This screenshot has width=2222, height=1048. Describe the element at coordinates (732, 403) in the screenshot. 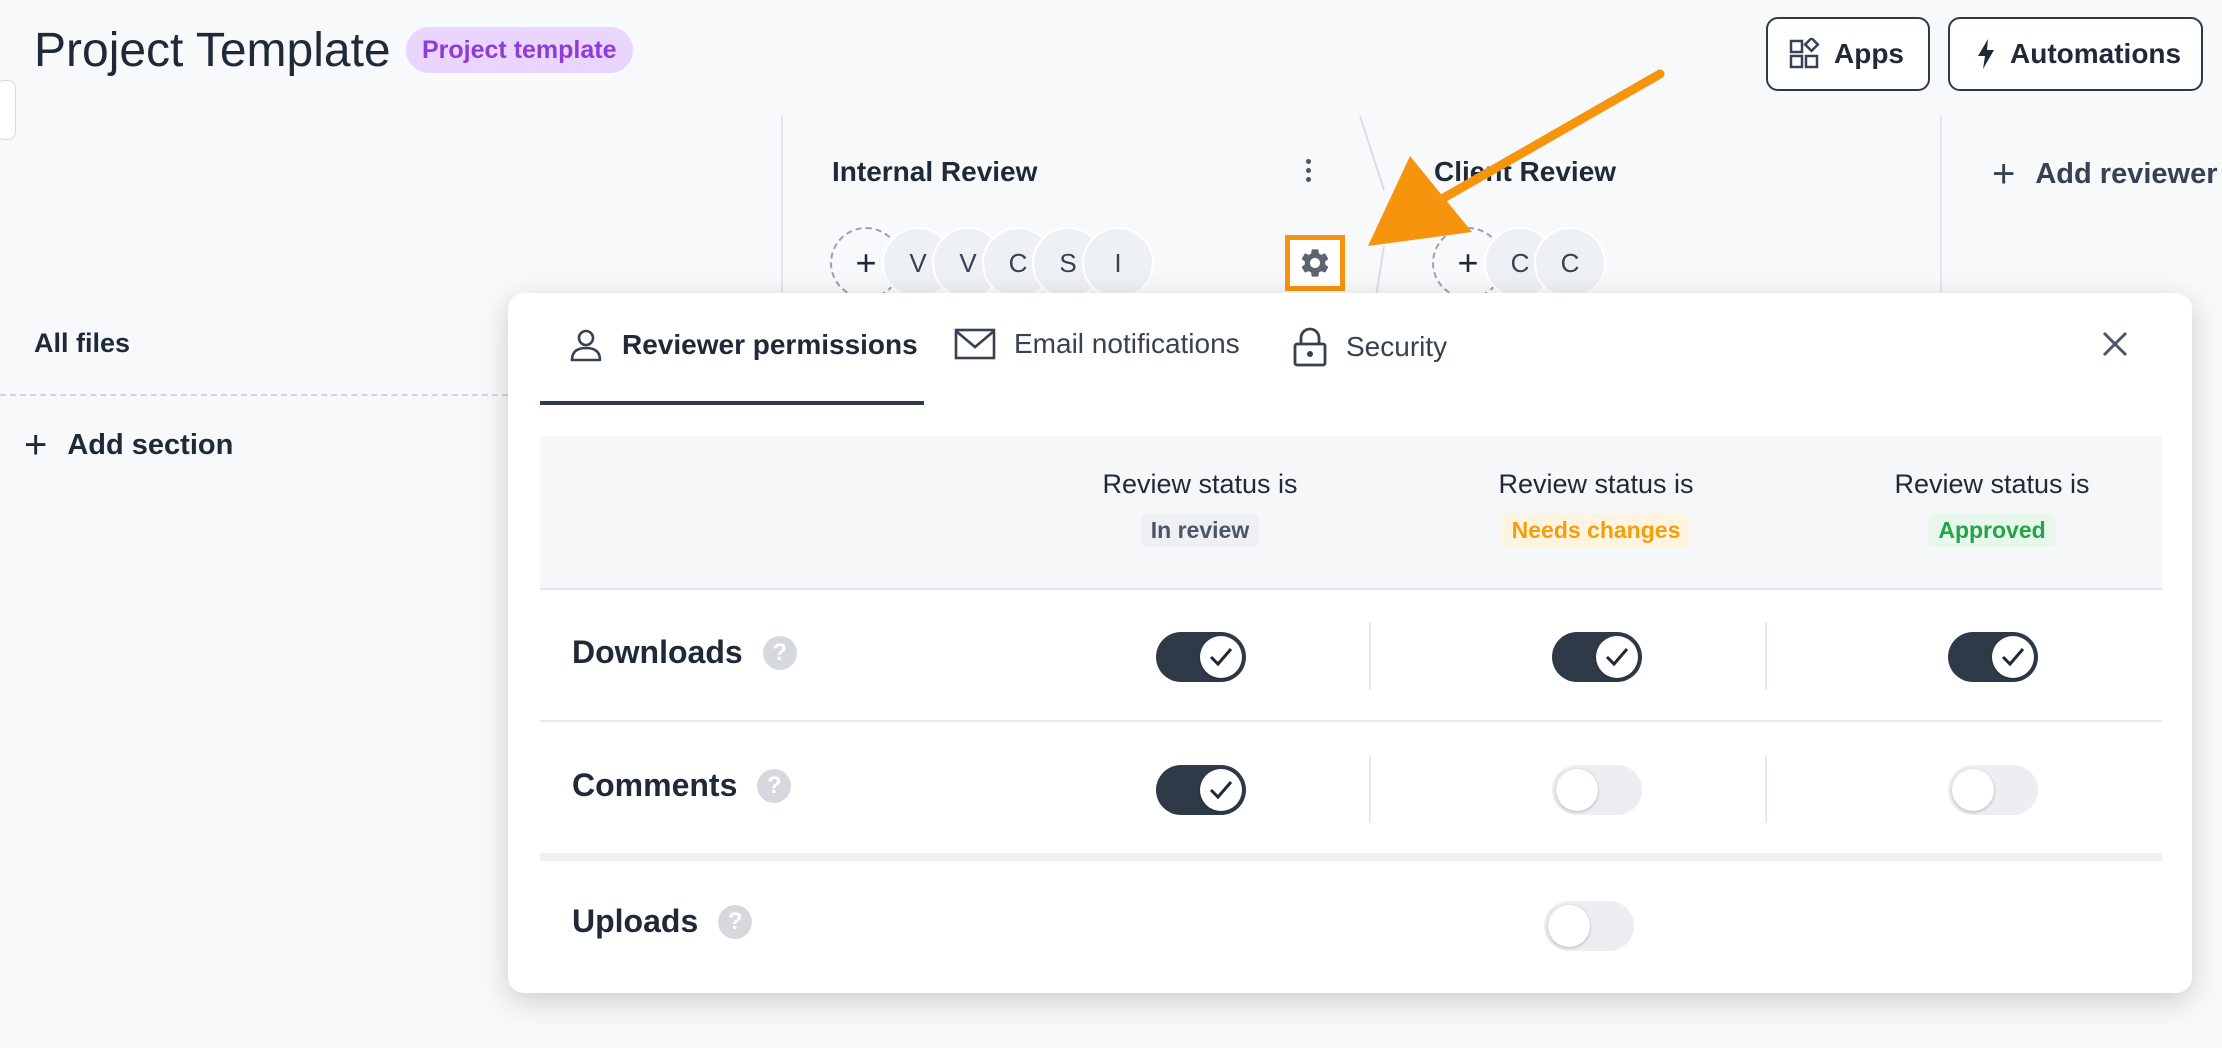

I see `active-tab-indicator` at that location.